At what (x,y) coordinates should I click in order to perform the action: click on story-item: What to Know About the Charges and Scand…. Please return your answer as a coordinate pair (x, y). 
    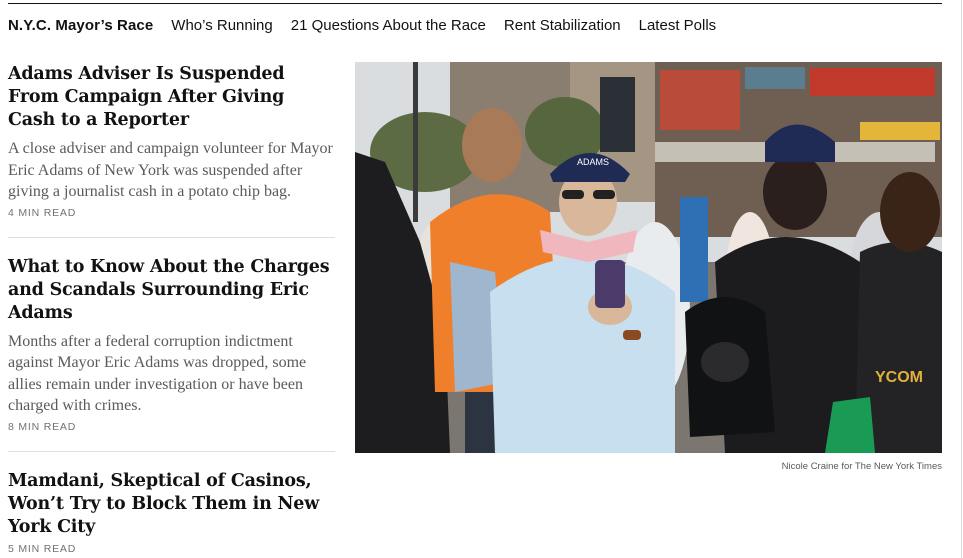
    Looking at the image, I should click on (171, 344).